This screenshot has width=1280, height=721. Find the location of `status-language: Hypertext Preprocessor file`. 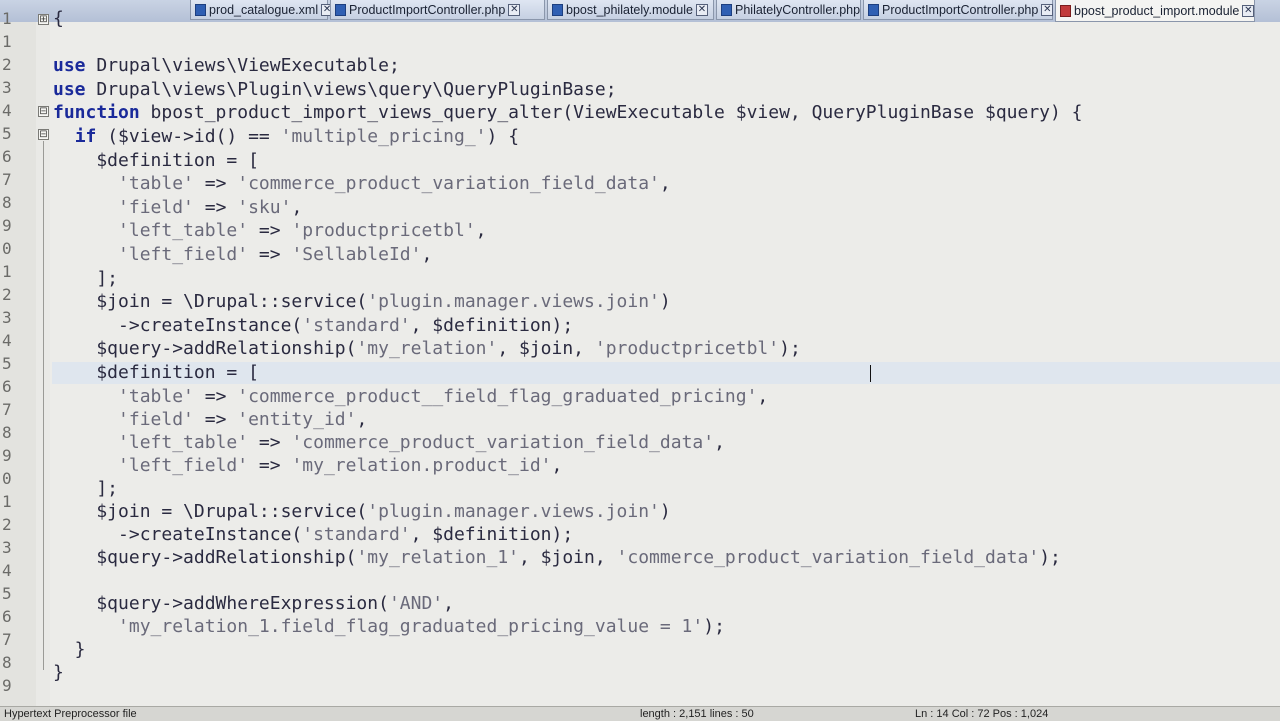

status-language: Hypertext Preprocessor file is located at coordinates (70, 714).